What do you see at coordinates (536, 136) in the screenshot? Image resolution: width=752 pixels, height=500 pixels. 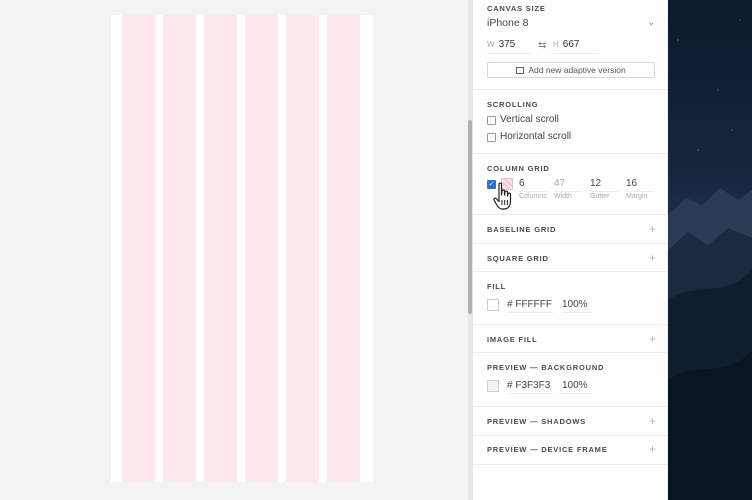 I see `horizontal-scroll-label: Horizontal scroll` at bounding box center [536, 136].